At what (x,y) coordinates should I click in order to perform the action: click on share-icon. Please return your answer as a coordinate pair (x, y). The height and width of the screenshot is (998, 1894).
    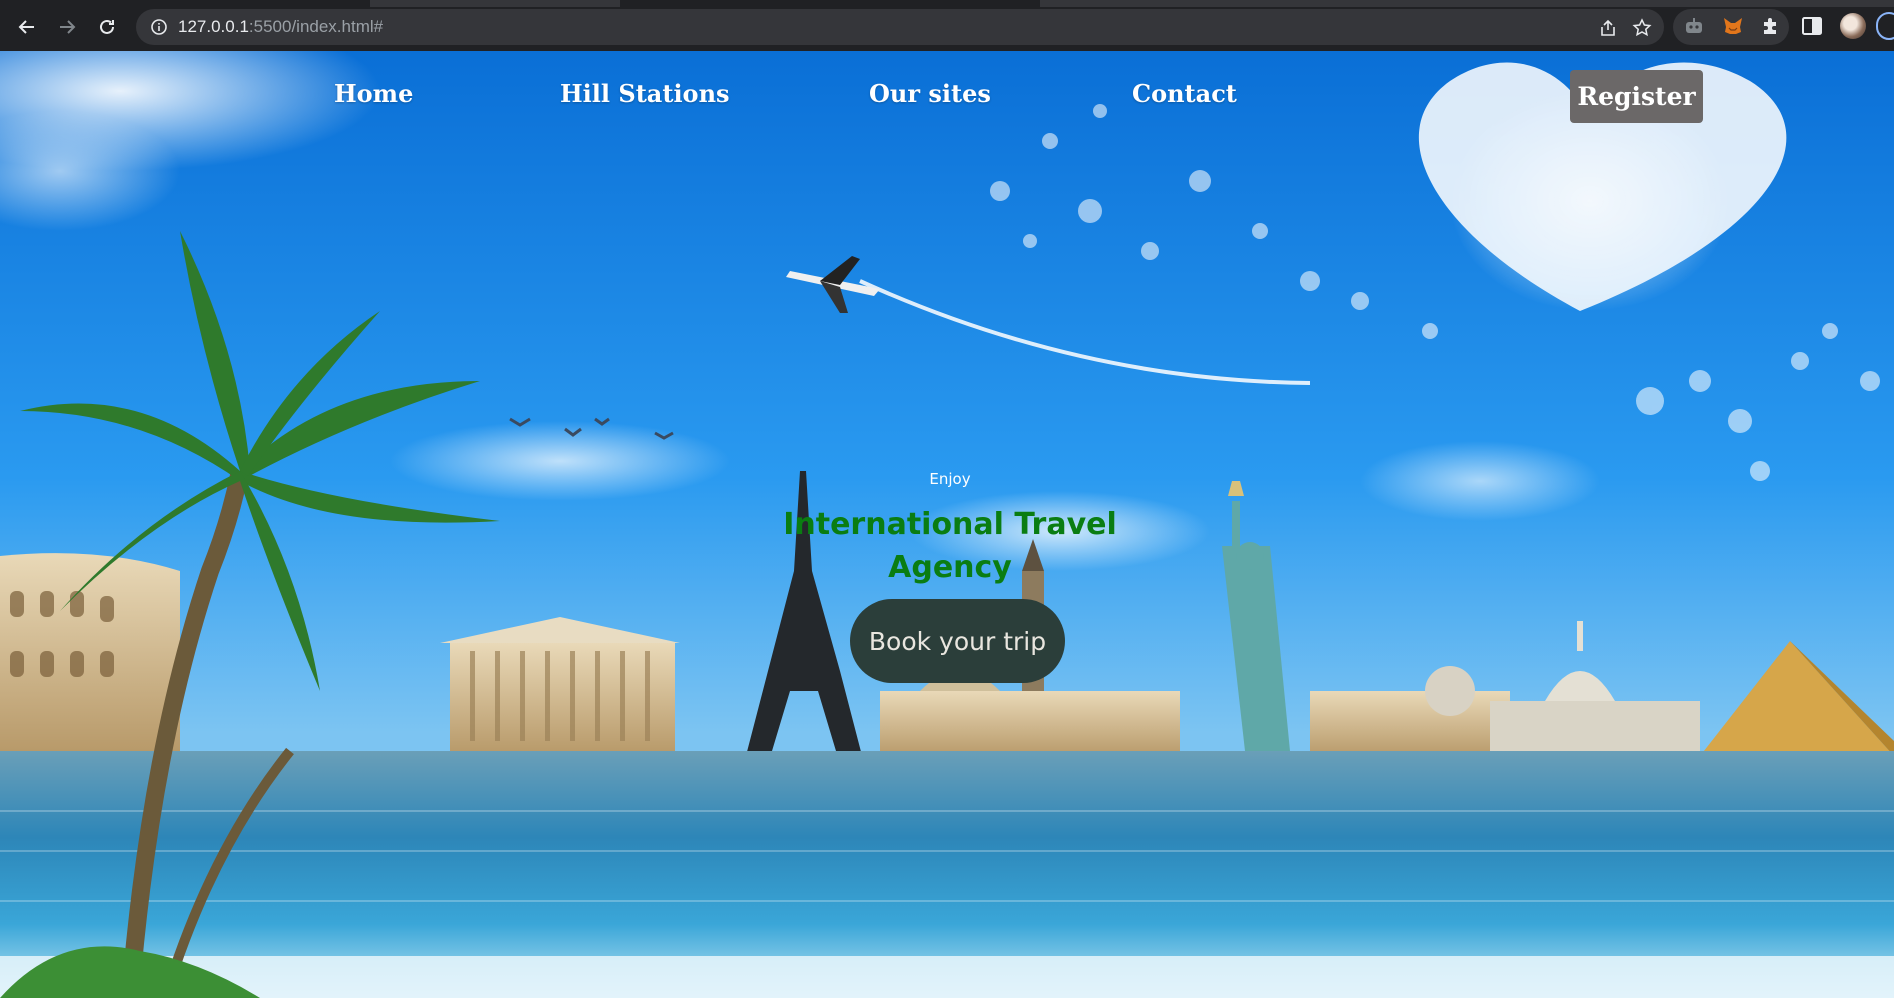
    Looking at the image, I should click on (1608, 28).